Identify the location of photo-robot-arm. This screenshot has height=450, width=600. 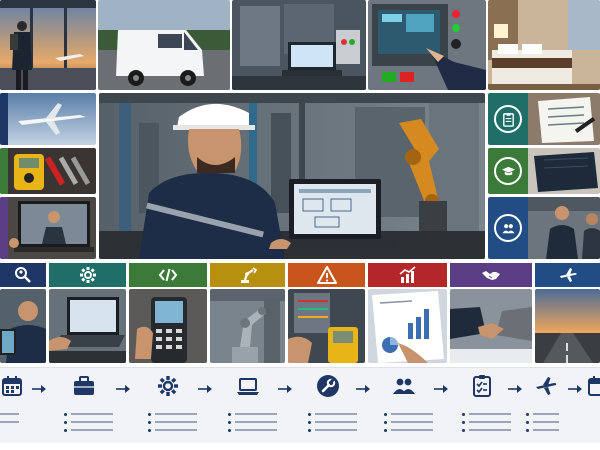
(247, 326).